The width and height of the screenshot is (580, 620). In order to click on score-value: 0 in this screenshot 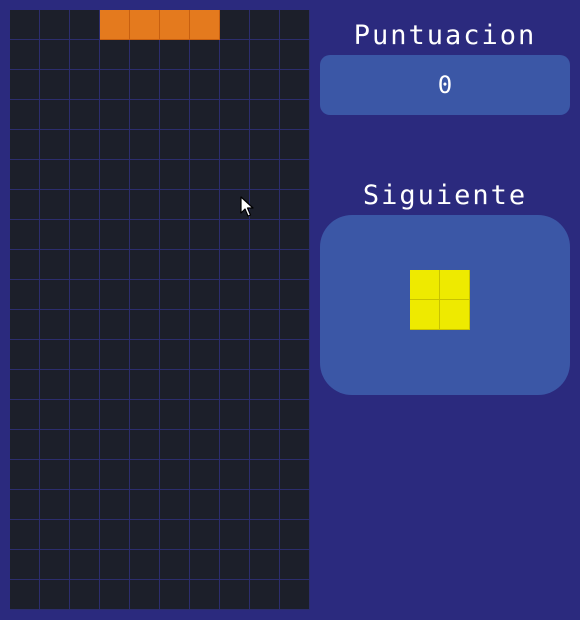, I will do `click(445, 85)`.